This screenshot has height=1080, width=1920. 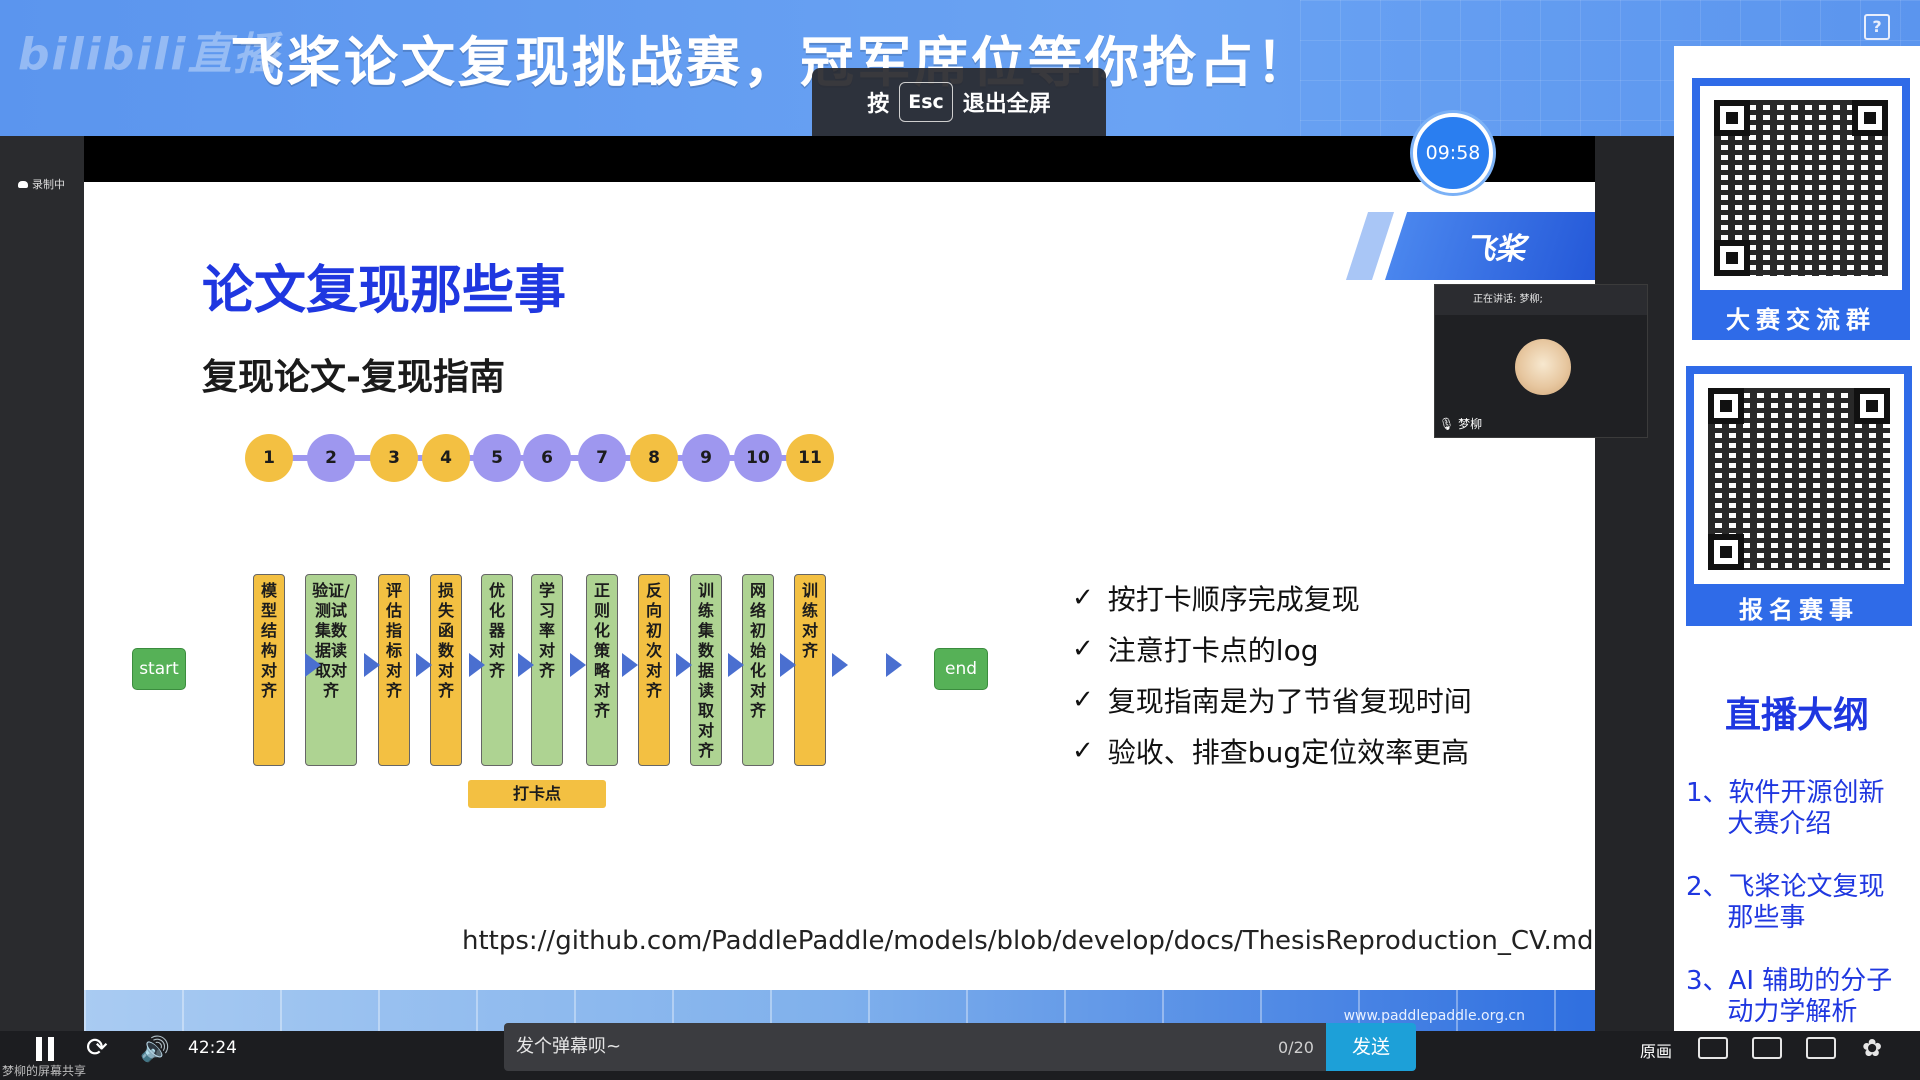 I want to click on step-3-box: 评估指标对齐, so click(x=394, y=670).